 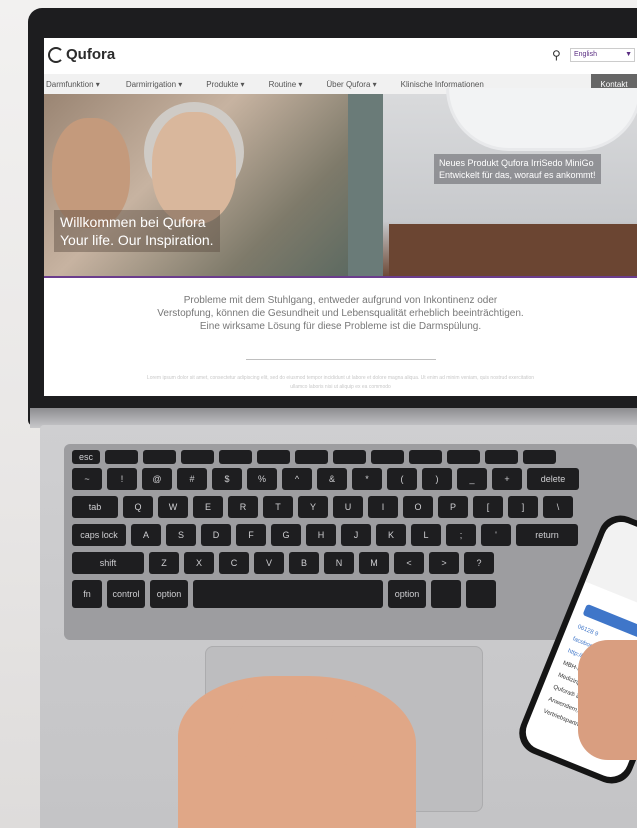 What do you see at coordinates (99, 535) in the screenshot?
I see `key-caps-lock: caps lock` at bounding box center [99, 535].